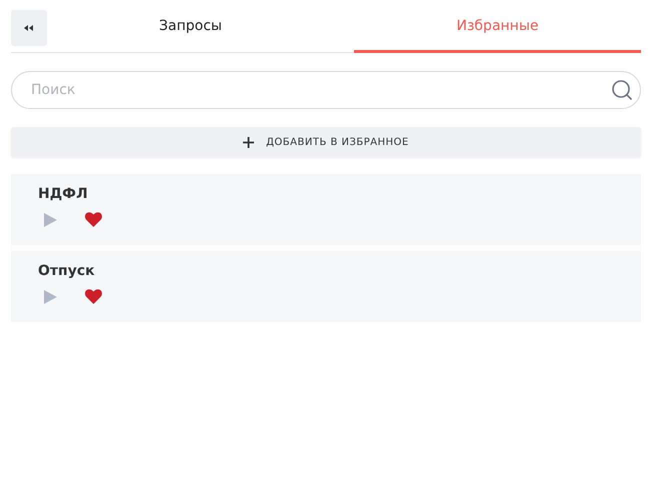  What do you see at coordinates (326, 286) in the screenshot?
I see `favorite-card: Отпуск` at bounding box center [326, 286].